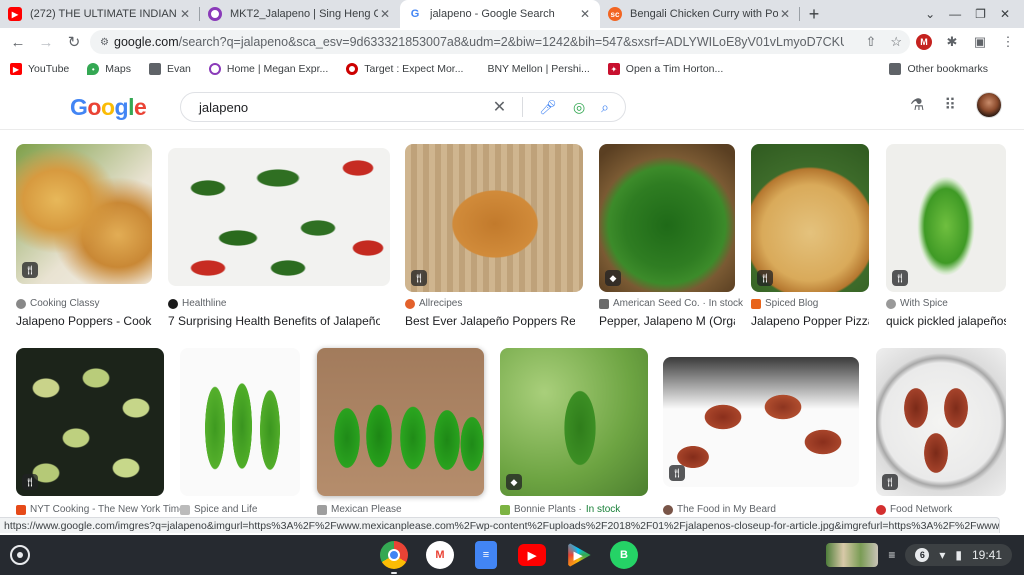 This screenshot has width=1024, height=575. Describe the element at coordinates (852, 555) in the screenshot. I see `holding-space-thumbnail` at that location.